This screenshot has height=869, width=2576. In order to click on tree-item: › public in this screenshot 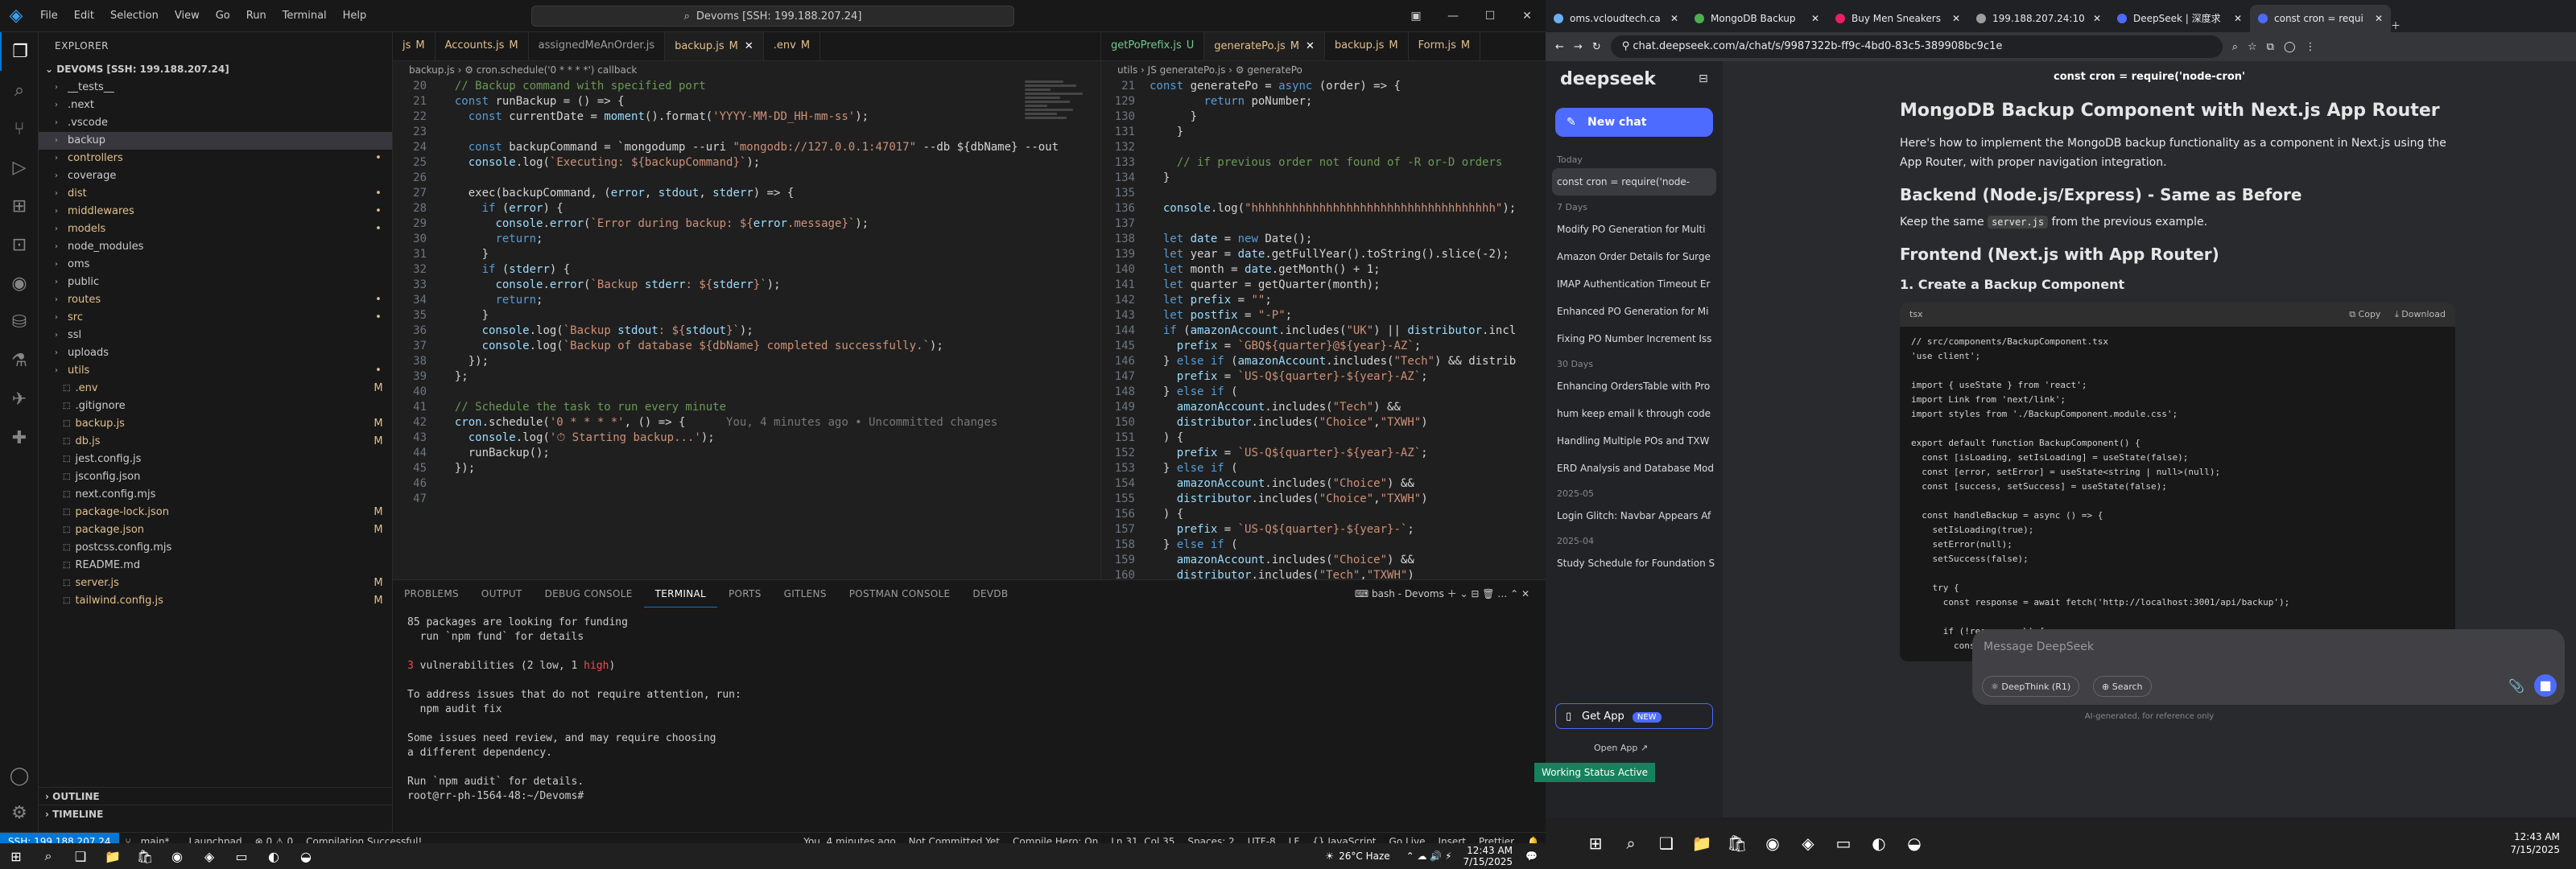, I will do `click(215, 282)`.